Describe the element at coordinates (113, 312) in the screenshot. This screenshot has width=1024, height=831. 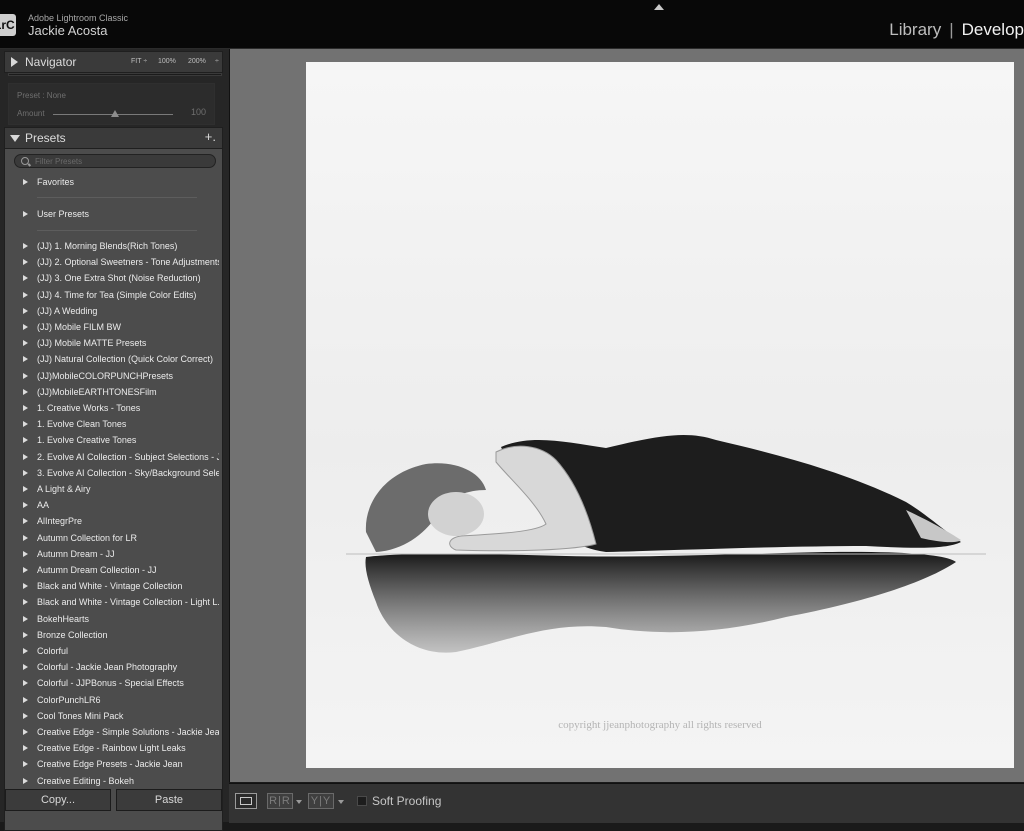
I see `preset-group-item: (JJ) A Wedding` at that location.